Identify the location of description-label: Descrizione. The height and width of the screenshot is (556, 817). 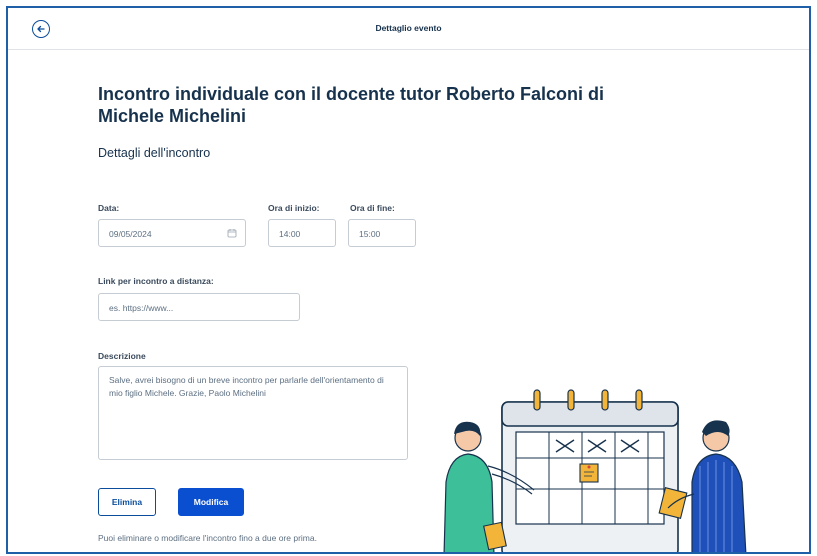
(122, 356).